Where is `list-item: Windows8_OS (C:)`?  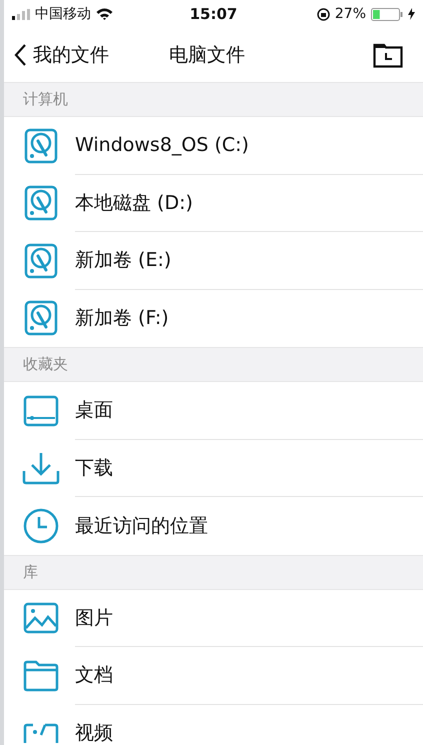
list-item: Windows8_OS (C:) is located at coordinates (213, 145).